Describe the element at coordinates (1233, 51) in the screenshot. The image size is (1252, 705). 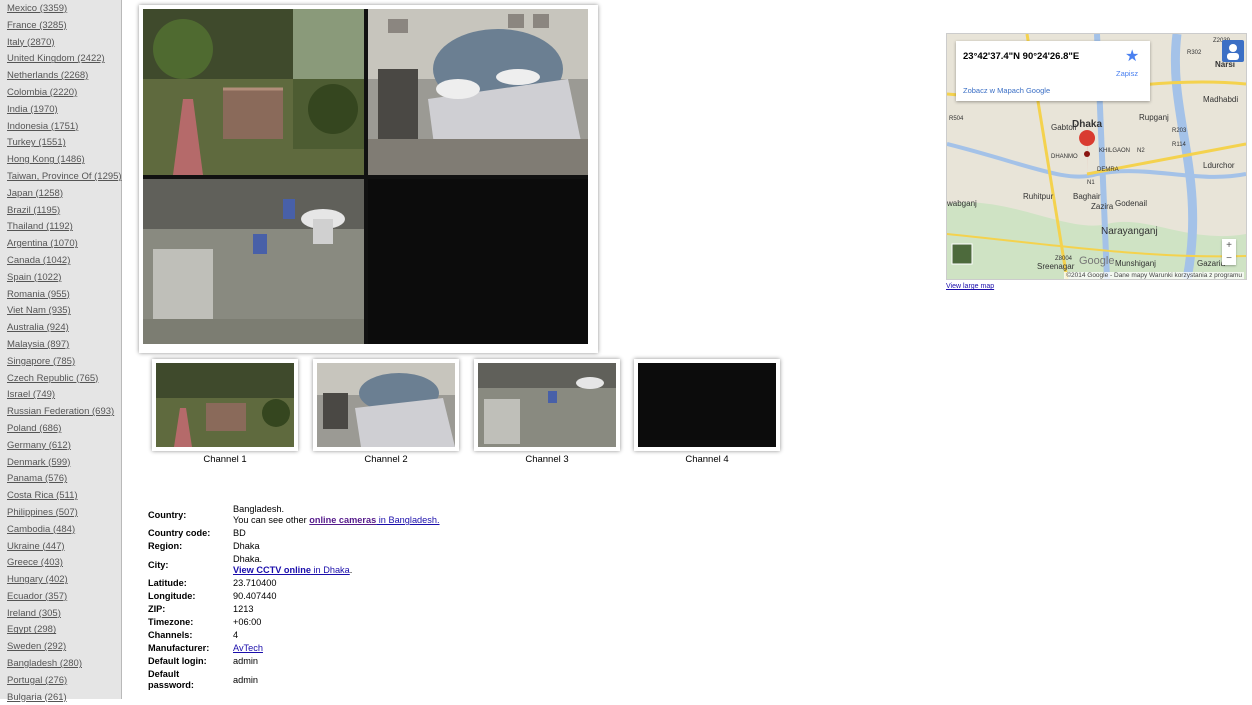
I see `pegman-icon` at that location.